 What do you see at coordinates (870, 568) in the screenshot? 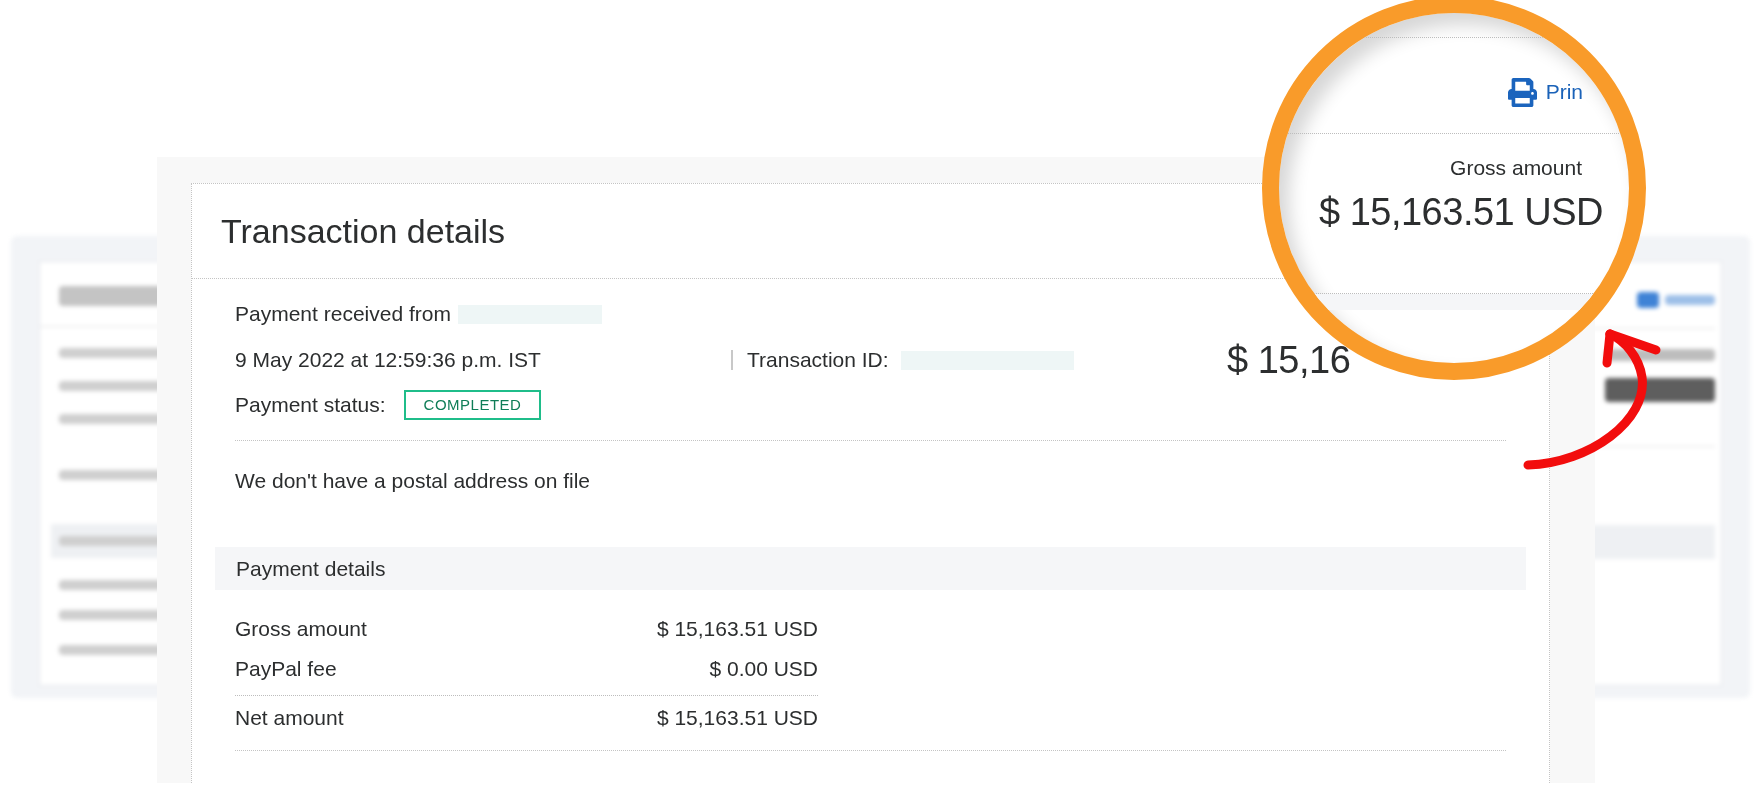
I see `section-header: Payment details` at bounding box center [870, 568].